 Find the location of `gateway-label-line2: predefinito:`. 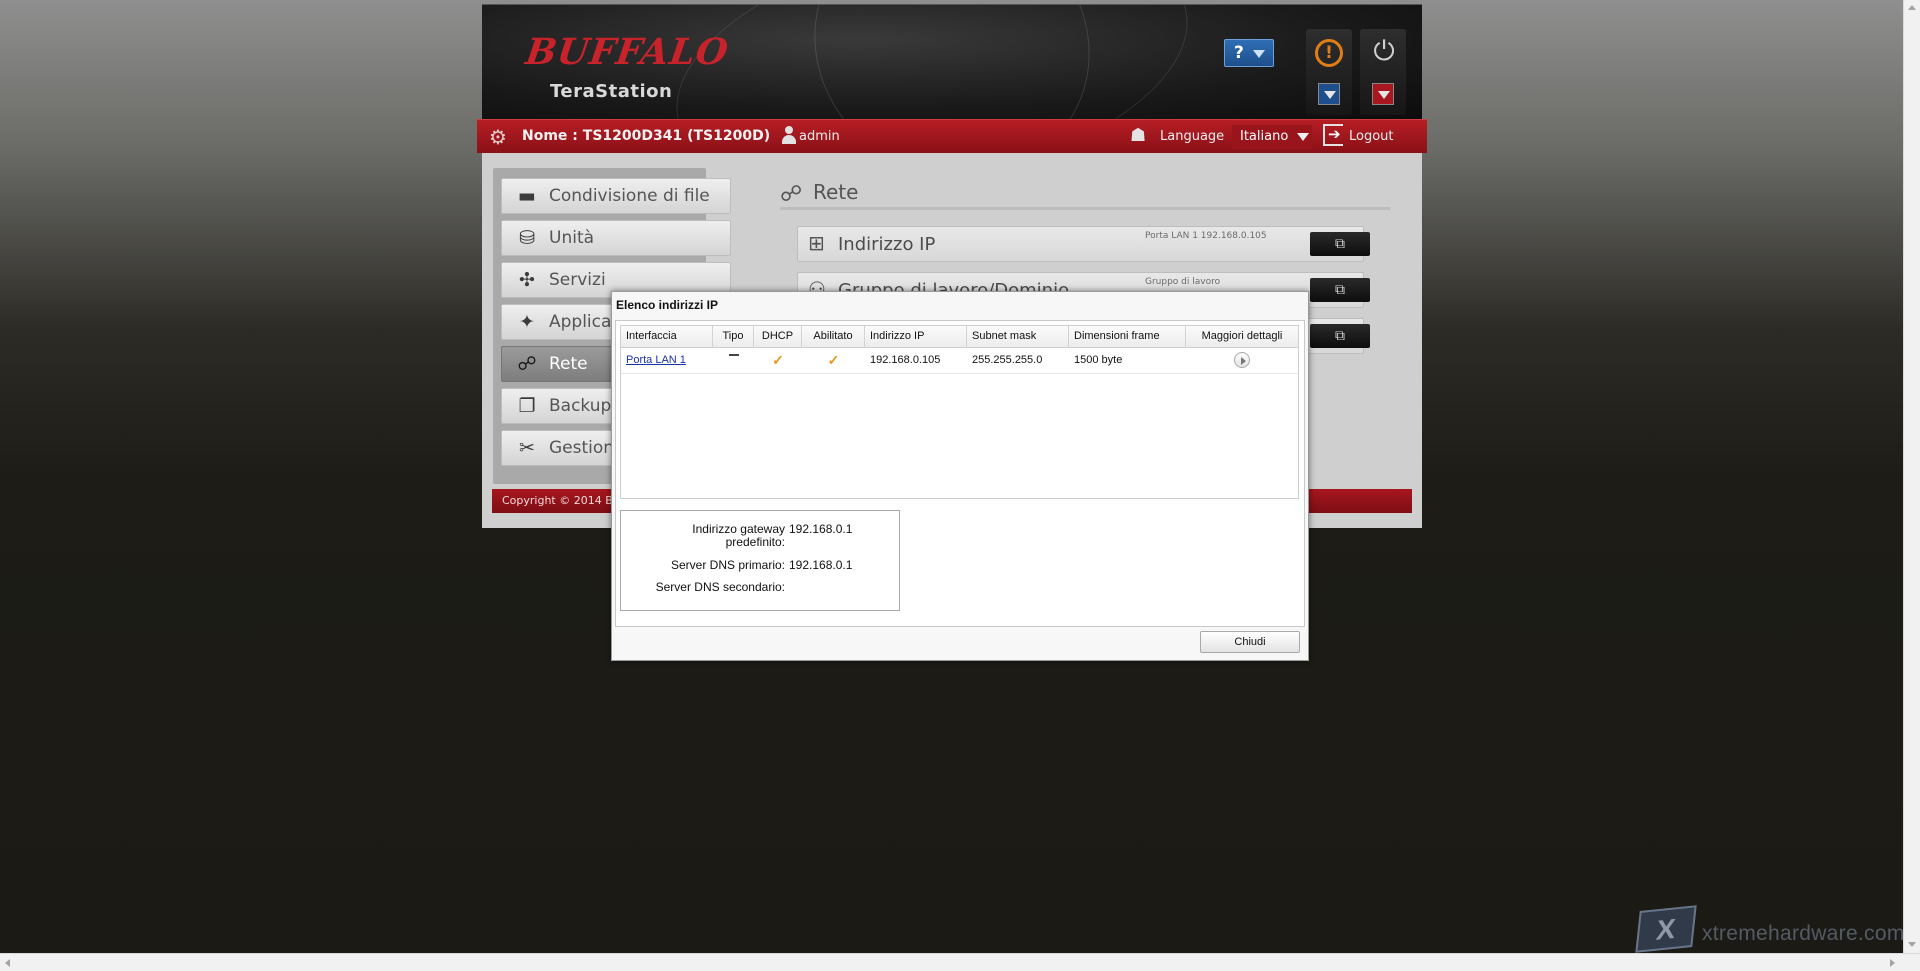

gateway-label-line2: predefinito: is located at coordinates (755, 542).